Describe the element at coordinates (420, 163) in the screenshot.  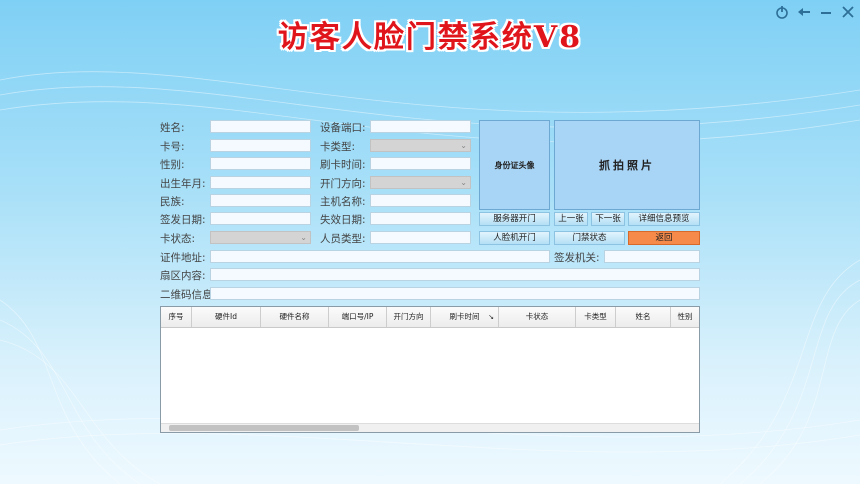
I see `swipe-time-field` at that location.